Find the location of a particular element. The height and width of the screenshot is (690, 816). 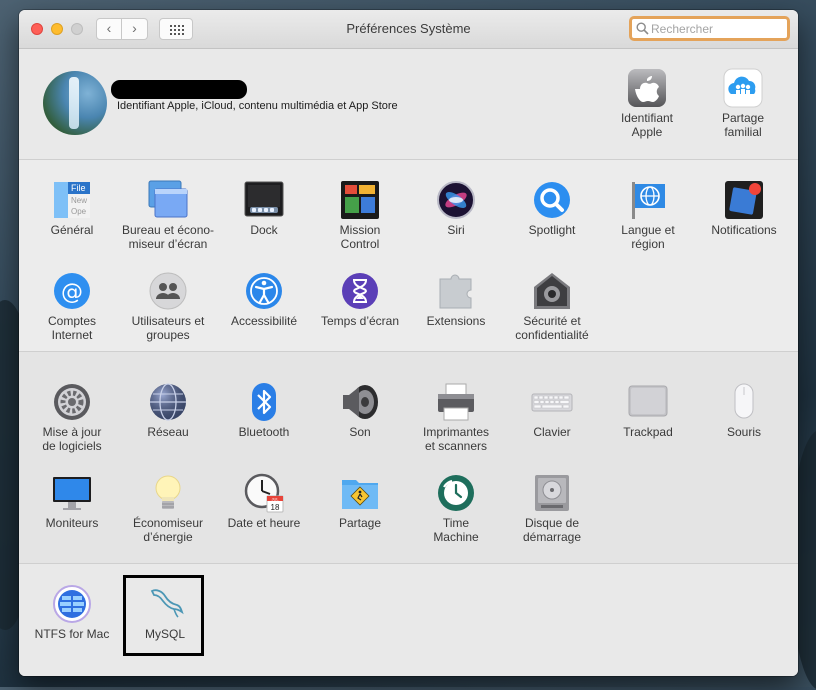

sound-icon is located at coordinates (360, 402).